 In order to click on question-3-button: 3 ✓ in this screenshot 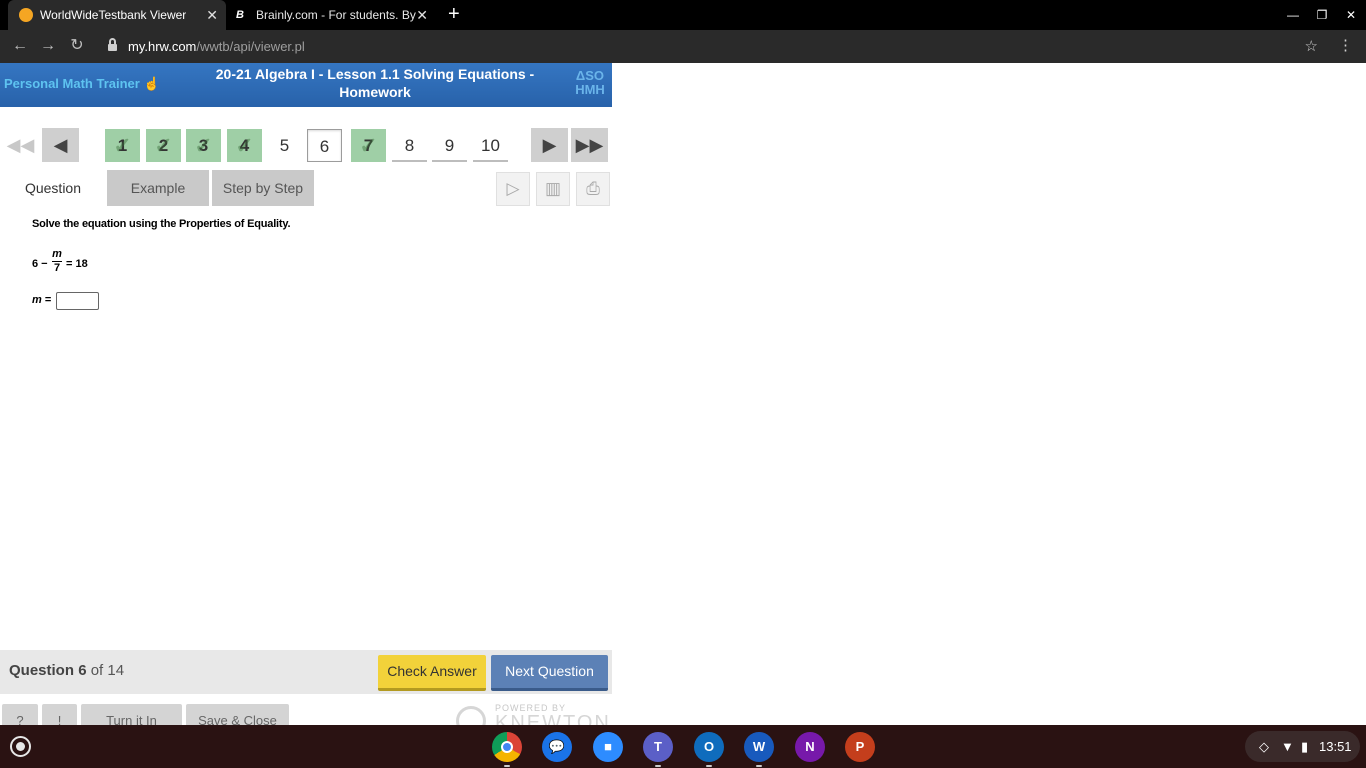, I will do `click(203, 145)`.